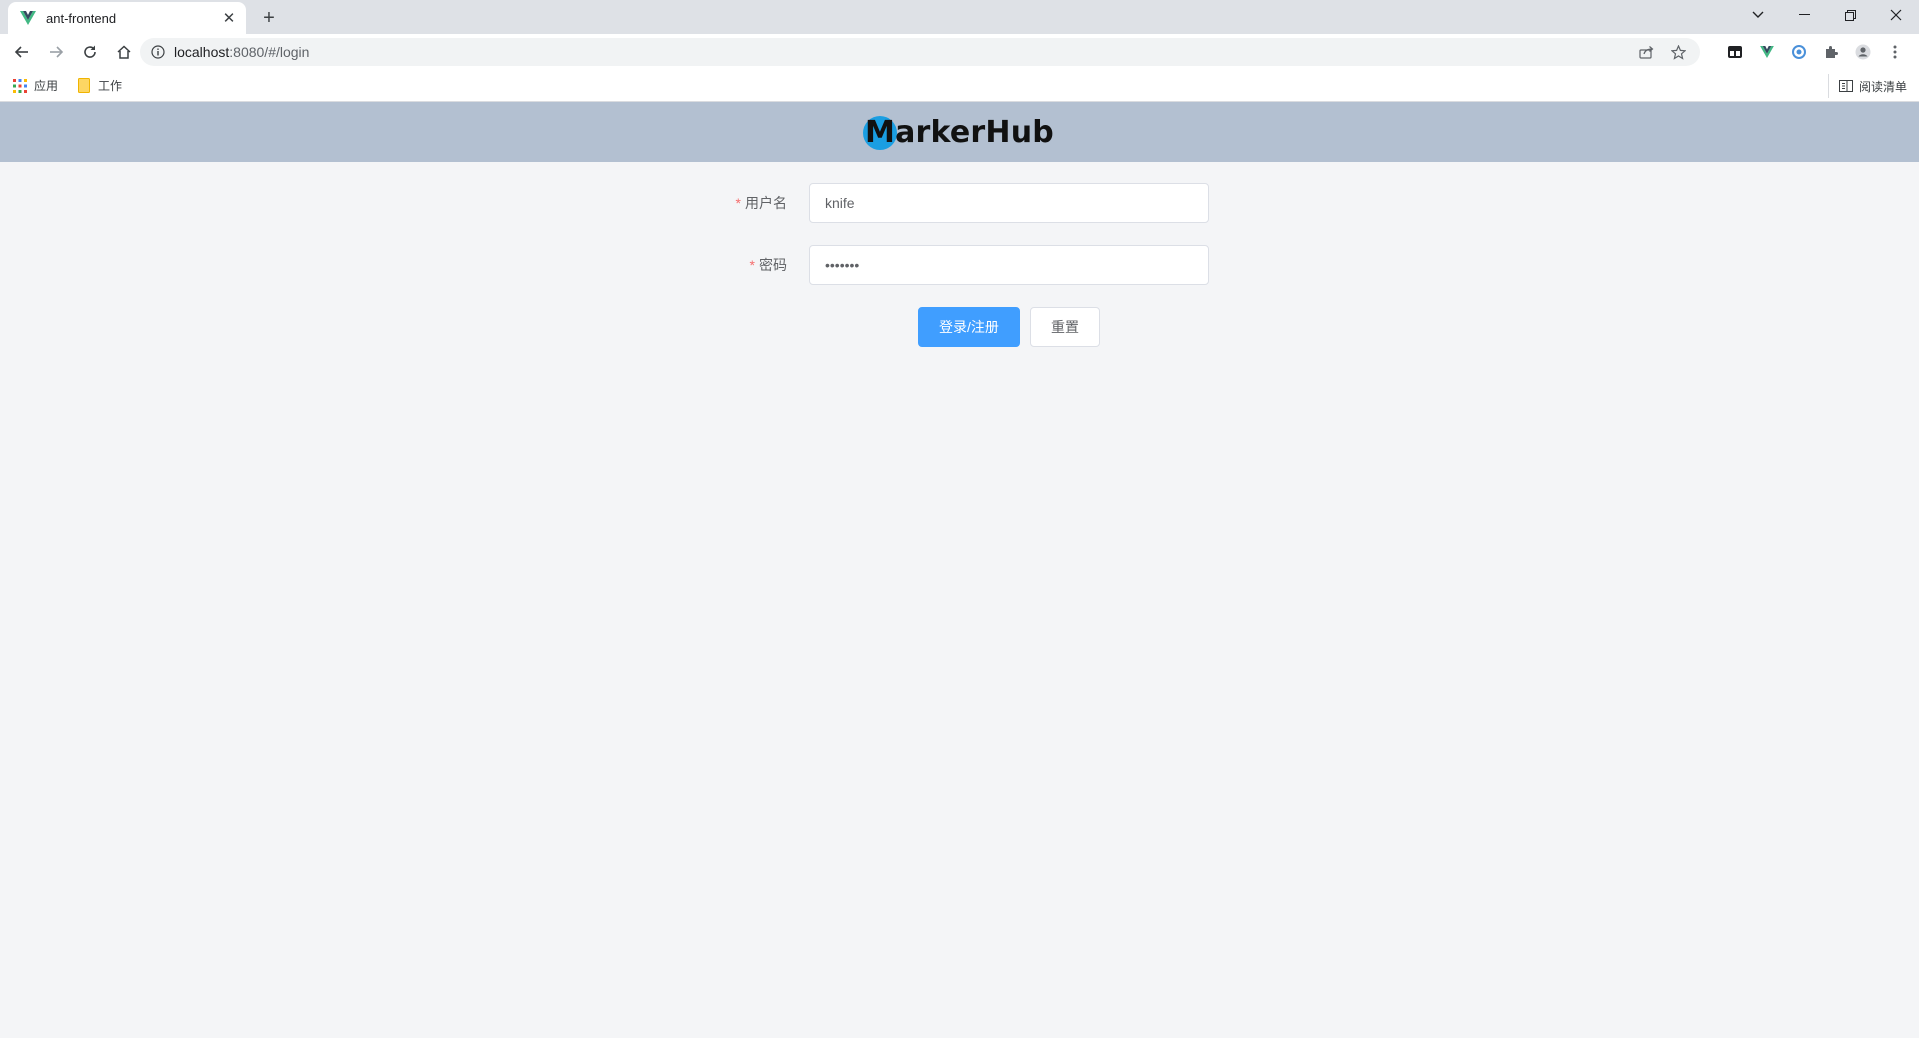 The height and width of the screenshot is (1038, 1919). What do you see at coordinates (959, 86) in the screenshot?
I see `bookmarks-bar: 应用 工作 阅读清单` at bounding box center [959, 86].